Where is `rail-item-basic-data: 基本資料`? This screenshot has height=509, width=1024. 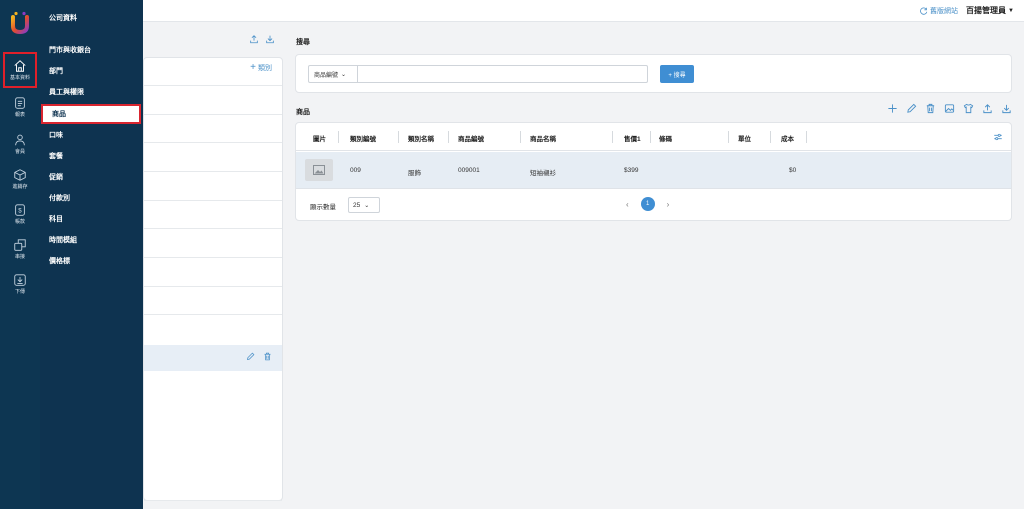
rail-item-basic-data: 基本資料 is located at coordinates (20, 70).